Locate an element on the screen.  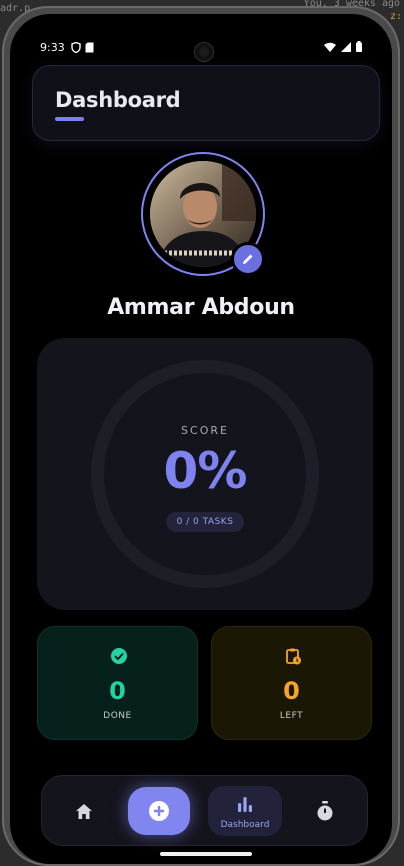
done-label: DONE is located at coordinates (117, 716).